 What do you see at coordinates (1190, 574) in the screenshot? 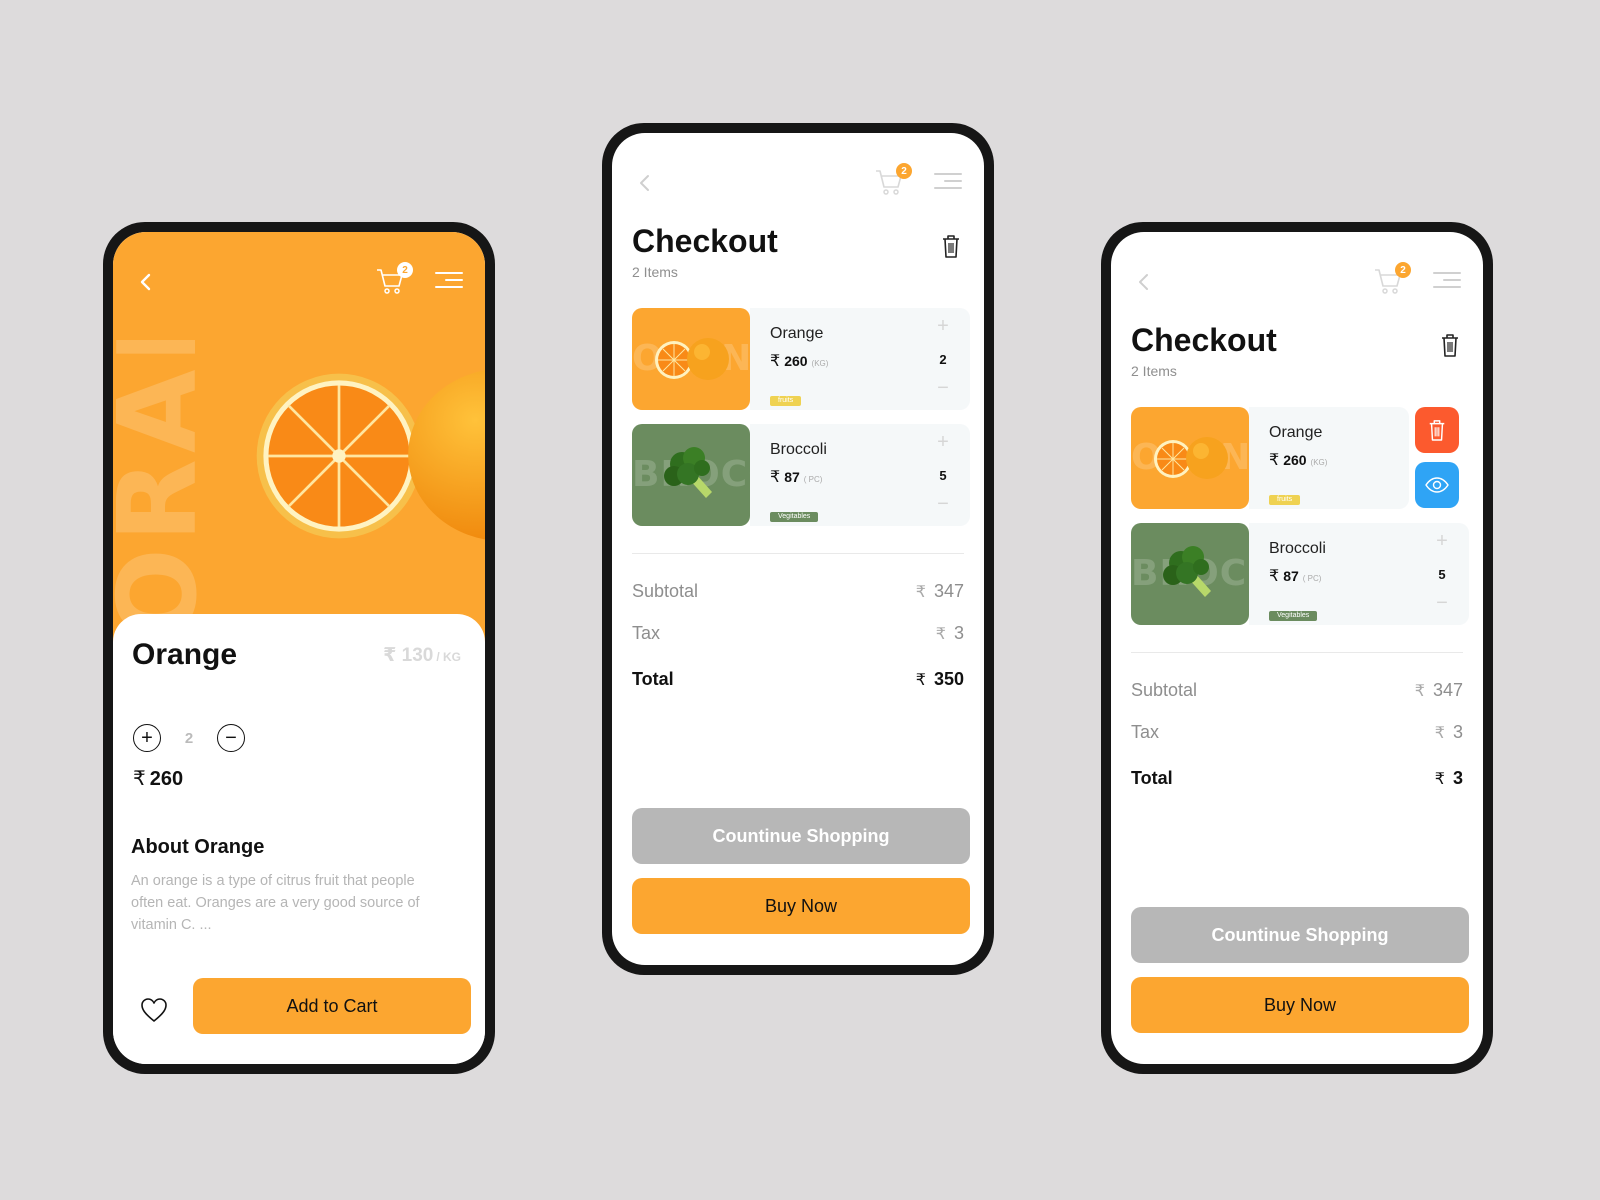
I see `item-thumbnail: BROCCOLI` at bounding box center [1190, 574].